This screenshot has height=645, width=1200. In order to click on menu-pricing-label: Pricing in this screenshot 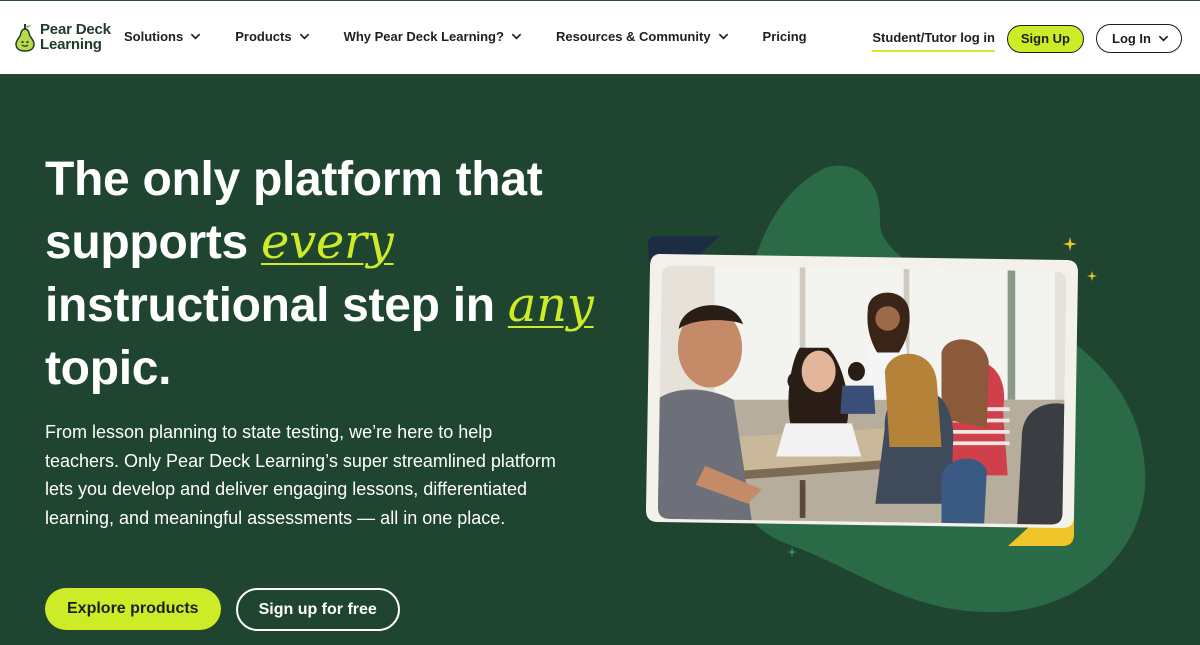, I will do `click(784, 36)`.